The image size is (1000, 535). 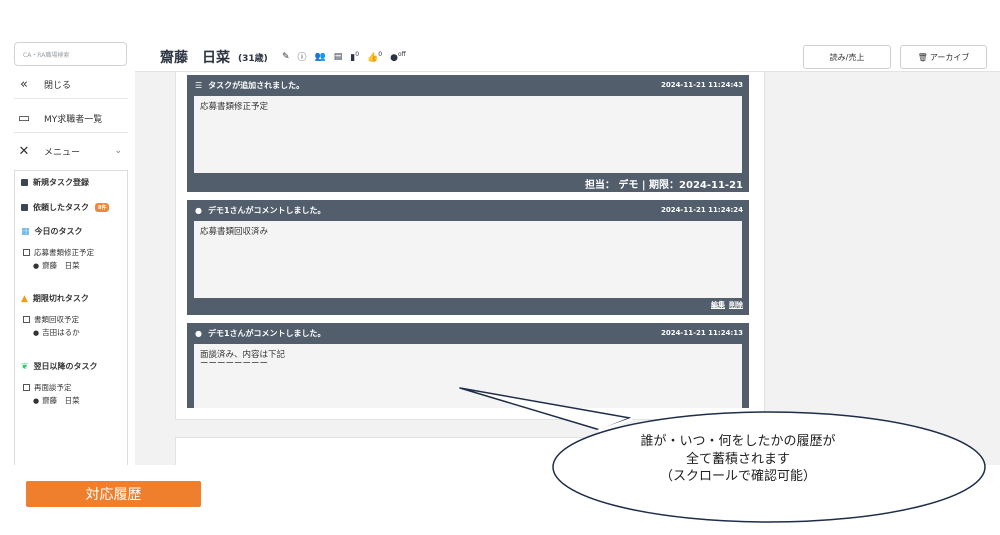 What do you see at coordinates (718, 305) in the screenshot?
I see `edit-link: 編集` at bounding box center [718, 305].